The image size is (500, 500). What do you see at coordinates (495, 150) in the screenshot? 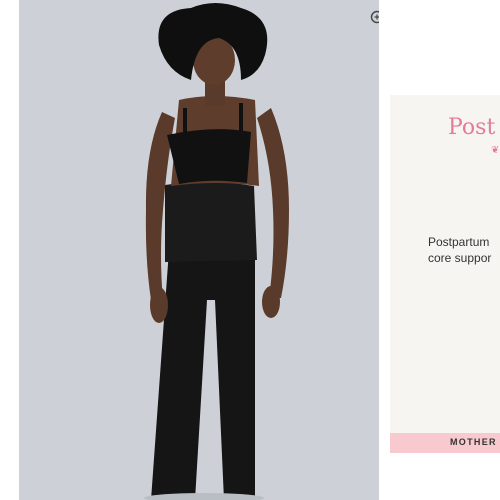
I see `ornament-icon: ❦` at bounding box center [495, 150].